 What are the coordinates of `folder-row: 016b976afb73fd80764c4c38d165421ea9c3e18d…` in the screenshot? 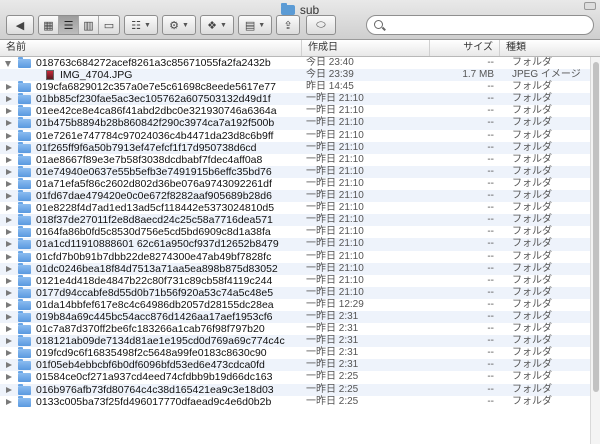 It's located at (295, 389).